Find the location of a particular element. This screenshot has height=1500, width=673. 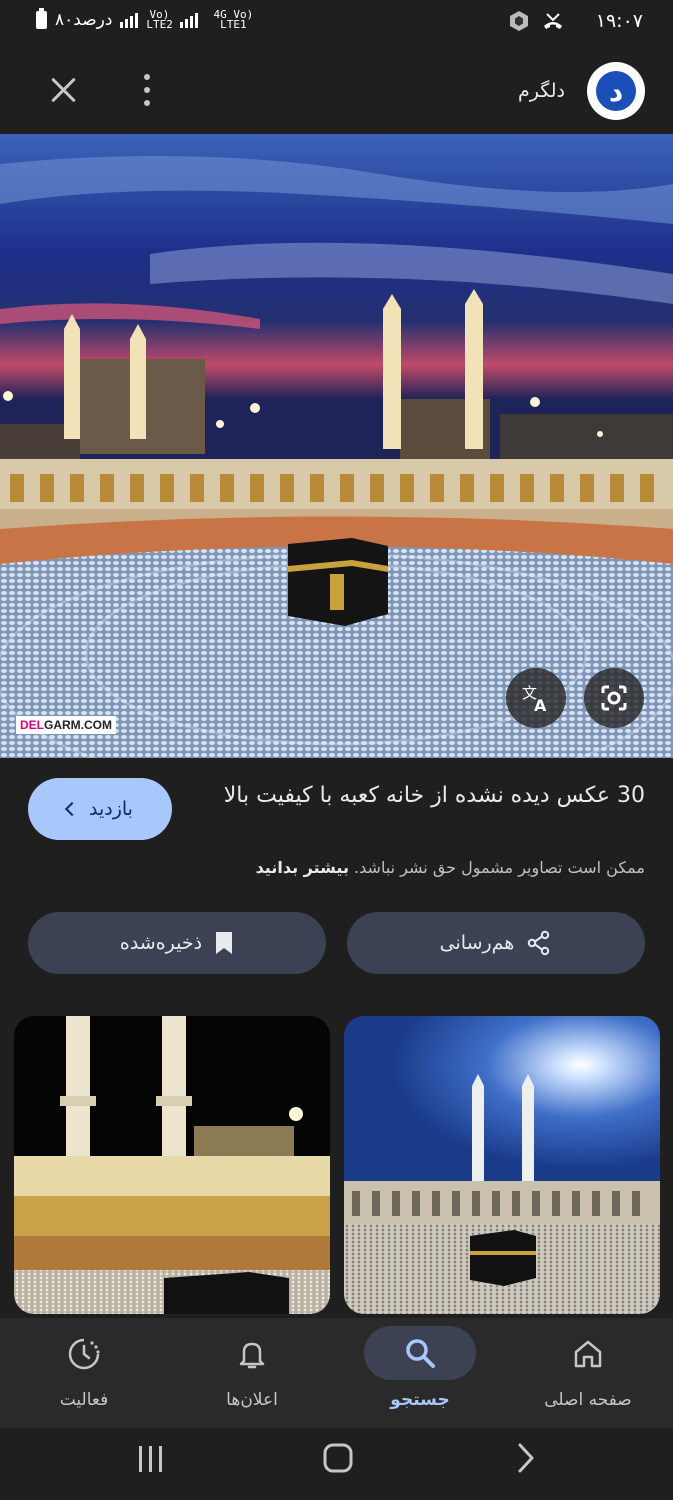

shield-icon is located at coordinates (519, 21).